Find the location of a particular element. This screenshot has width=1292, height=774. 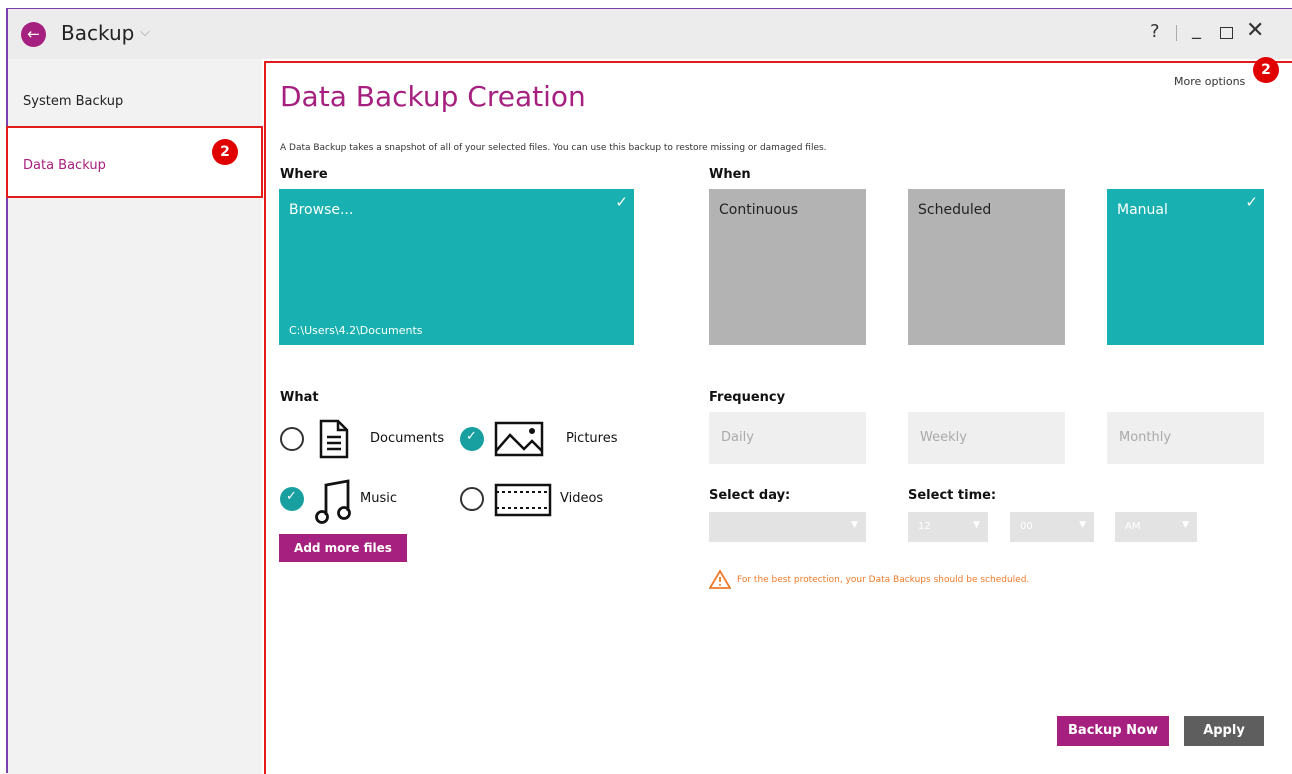

apply-button: Apply is located at coordinates (1224, 731).